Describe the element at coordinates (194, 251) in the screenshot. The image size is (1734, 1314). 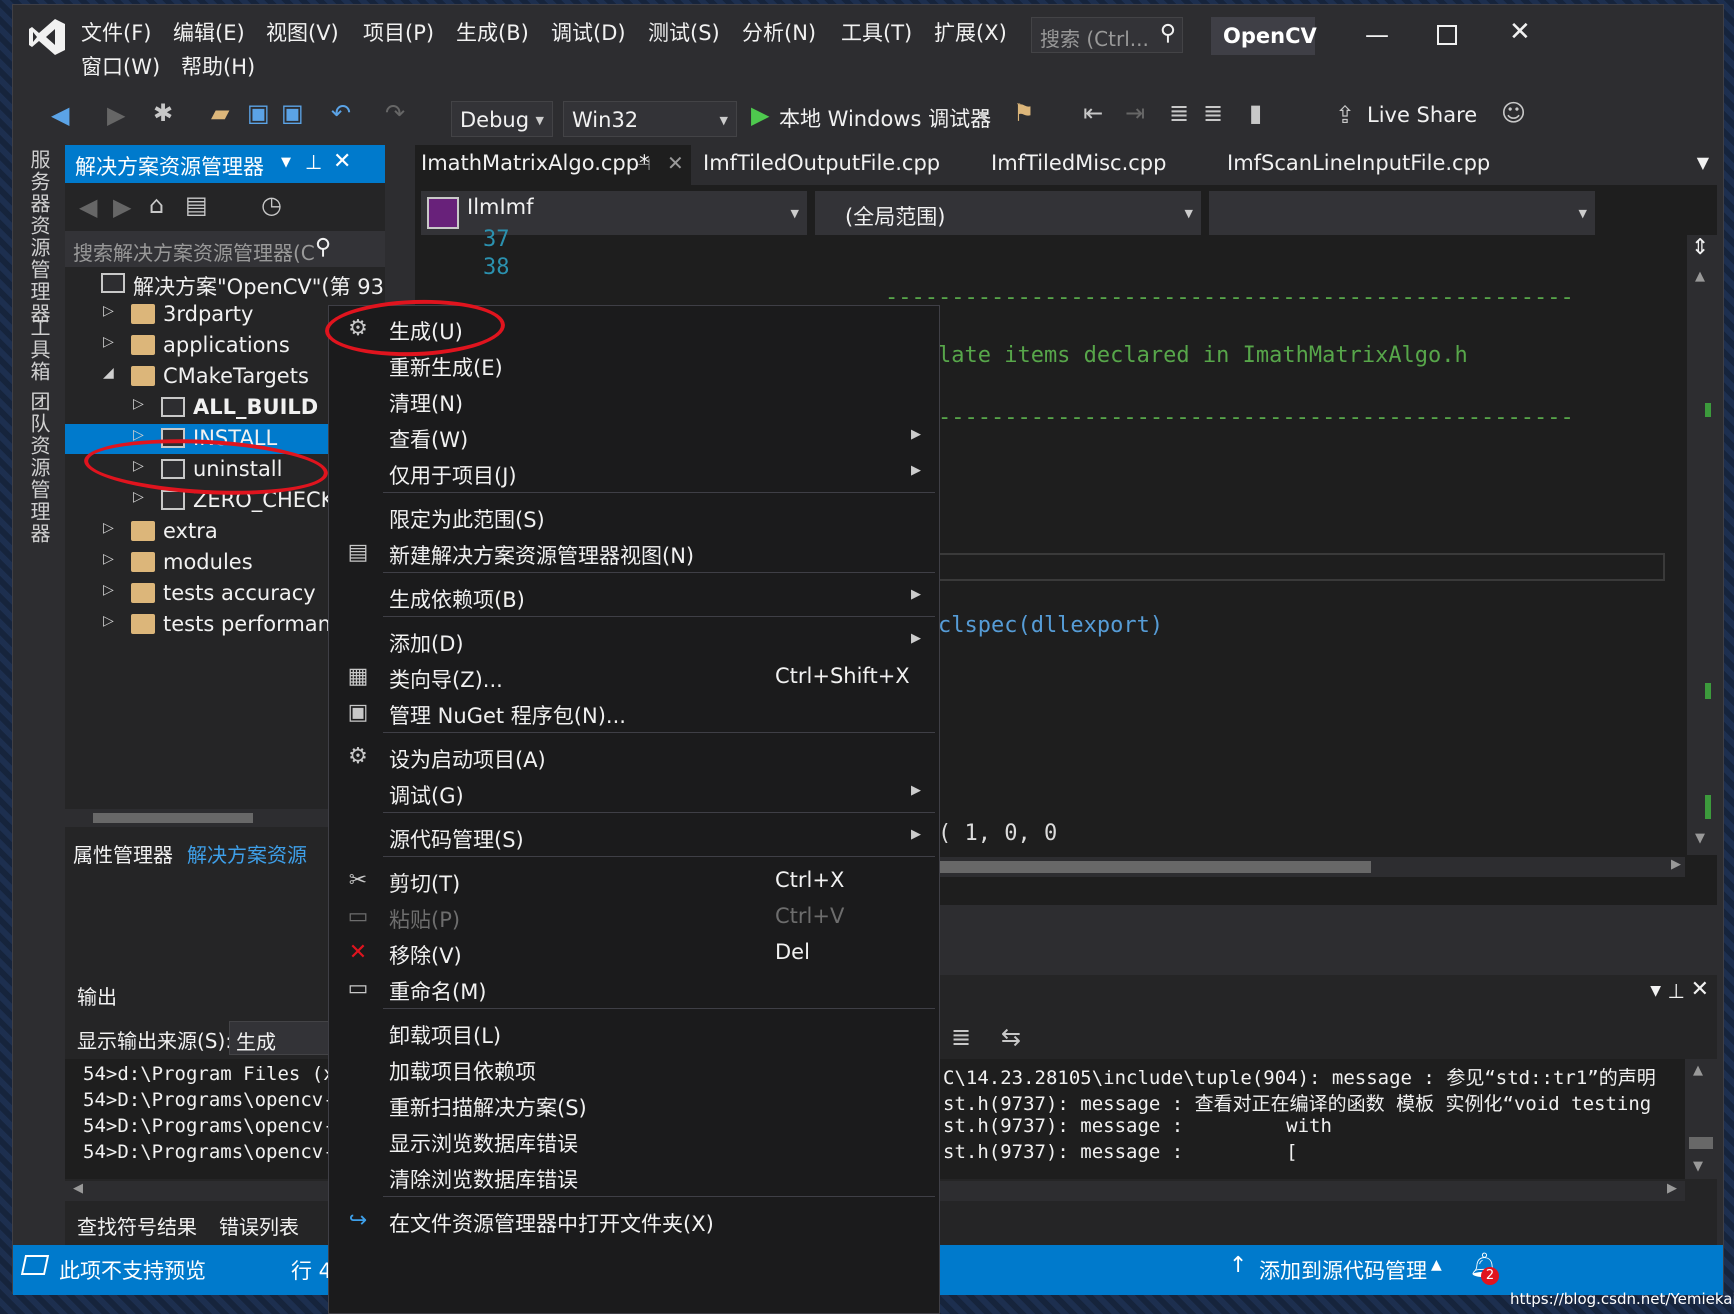
I see `explorer-search-input: 搜索解决方案资源管理器(C` at that location.